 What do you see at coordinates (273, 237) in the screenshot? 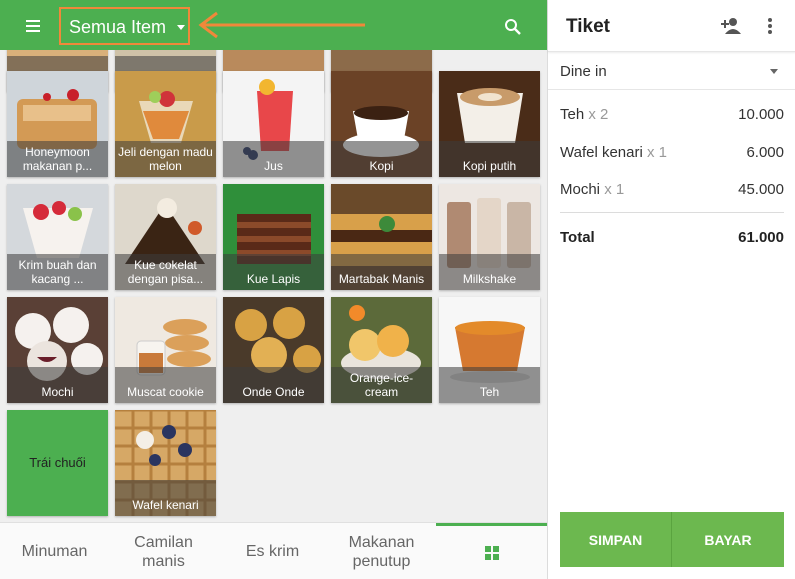
I see `item-tile-kue-lapis: Kue Lapis` at bounding box center [273, 237].